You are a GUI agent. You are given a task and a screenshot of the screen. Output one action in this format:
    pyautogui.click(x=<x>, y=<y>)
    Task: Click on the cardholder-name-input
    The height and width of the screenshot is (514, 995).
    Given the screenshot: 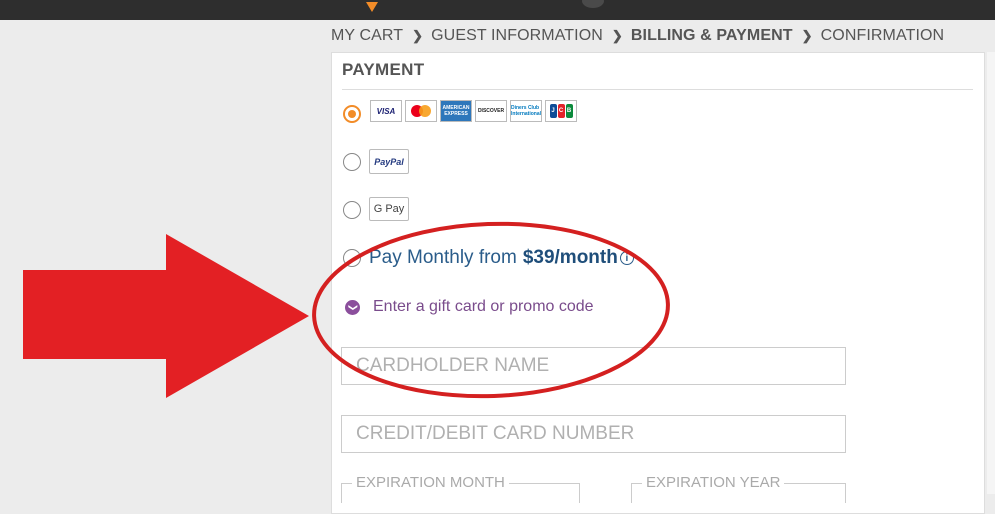 What is the action you would take?
    pyautogui.click(x=593, y=366)
    